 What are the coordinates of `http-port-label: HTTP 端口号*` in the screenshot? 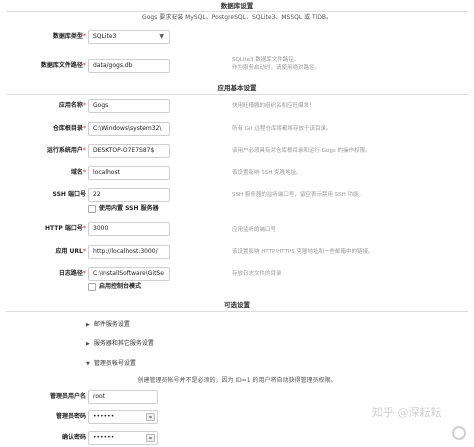 It's located at (65, 228).